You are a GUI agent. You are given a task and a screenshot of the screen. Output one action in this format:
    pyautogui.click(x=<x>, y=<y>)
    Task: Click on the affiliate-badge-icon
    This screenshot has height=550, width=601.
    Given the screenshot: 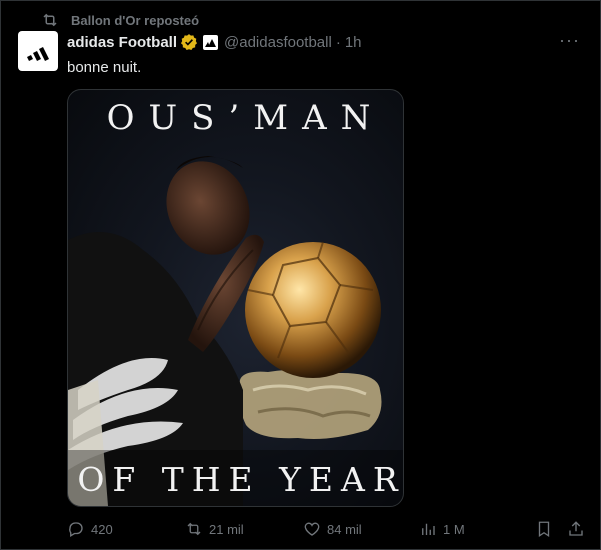 What is the action you would take?
    pyautogui.click(x=211, y=42)
    